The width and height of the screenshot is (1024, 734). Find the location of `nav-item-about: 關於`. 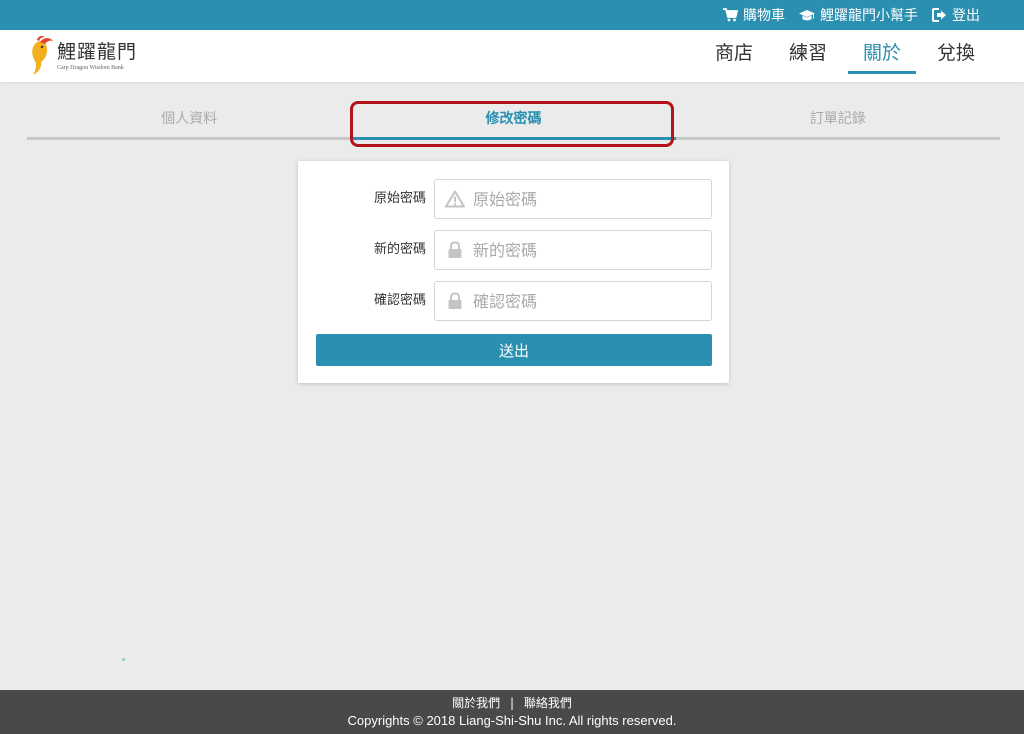

nav-item-about: 關於 is located at coordinates (882, 56).